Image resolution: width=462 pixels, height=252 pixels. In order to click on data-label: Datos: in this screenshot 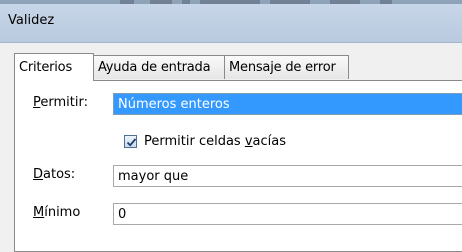, I will do `click(54, 174)`.